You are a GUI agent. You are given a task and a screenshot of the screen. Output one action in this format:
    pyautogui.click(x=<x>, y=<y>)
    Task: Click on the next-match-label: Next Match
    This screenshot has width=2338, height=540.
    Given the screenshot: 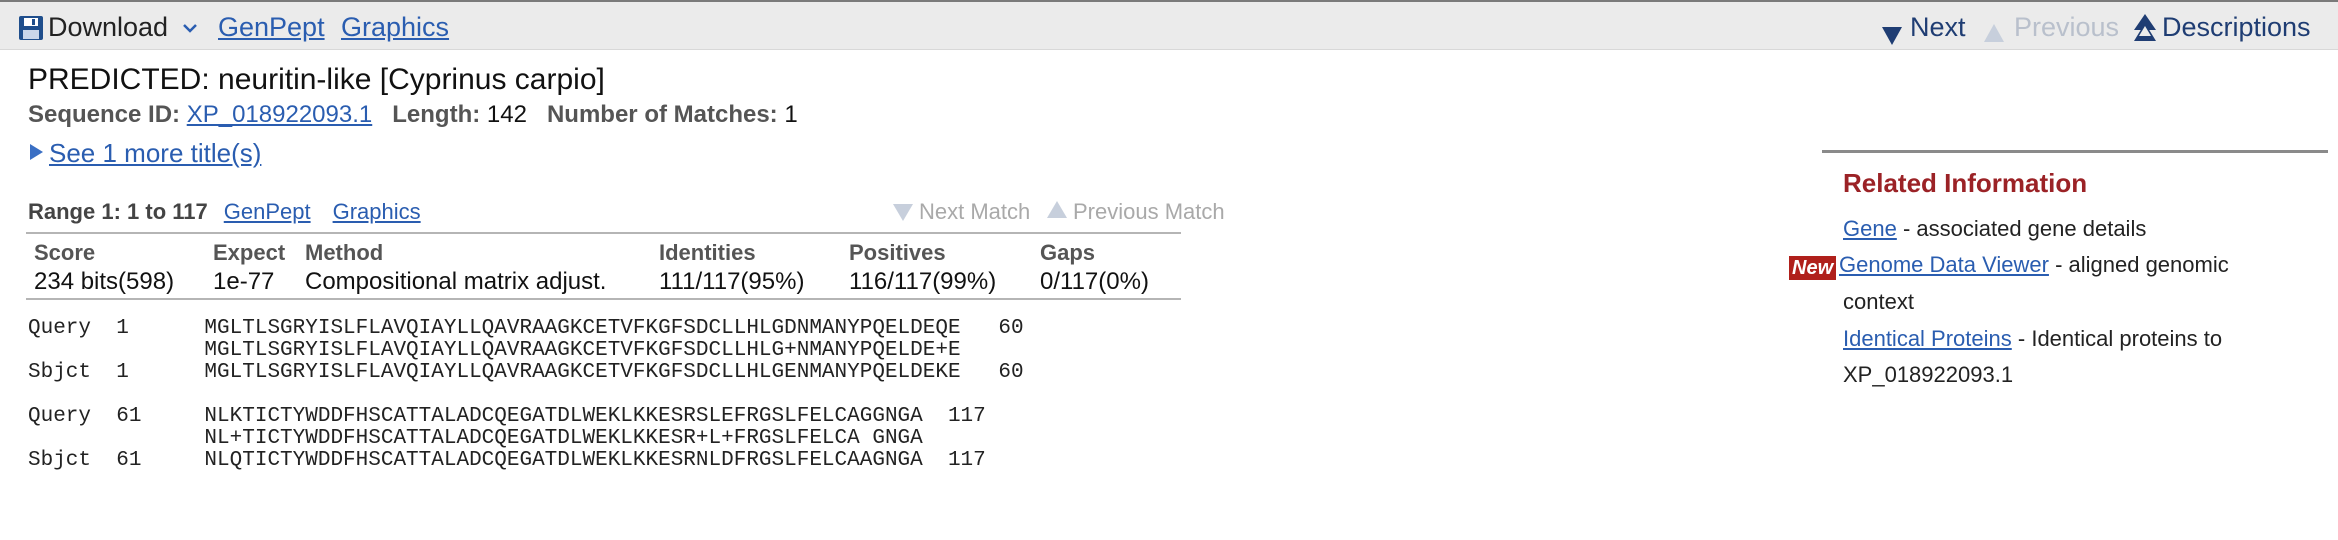 What is the action you would take?
    pyautogui.click(x=975, y=211)
    